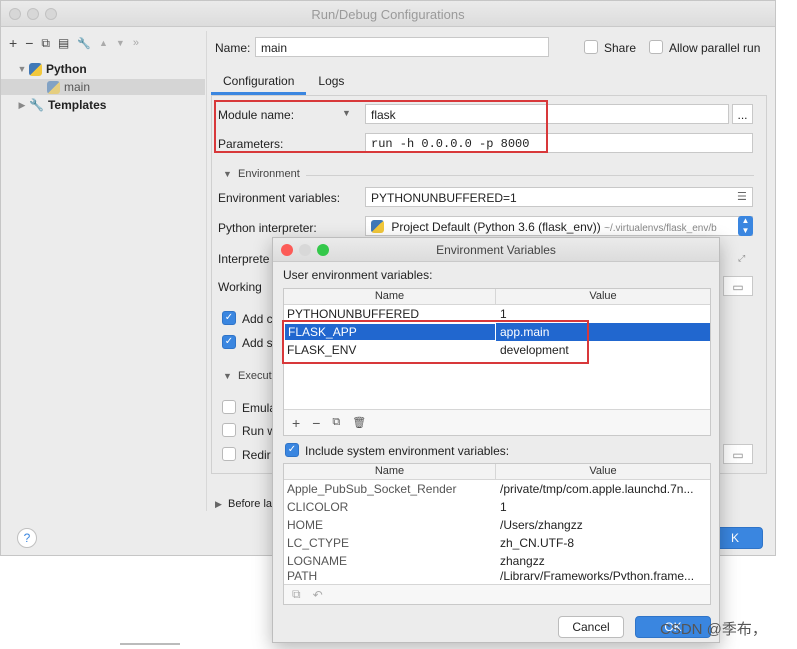  I want to click on tab-configuration: Configuration, so click(259, 82).